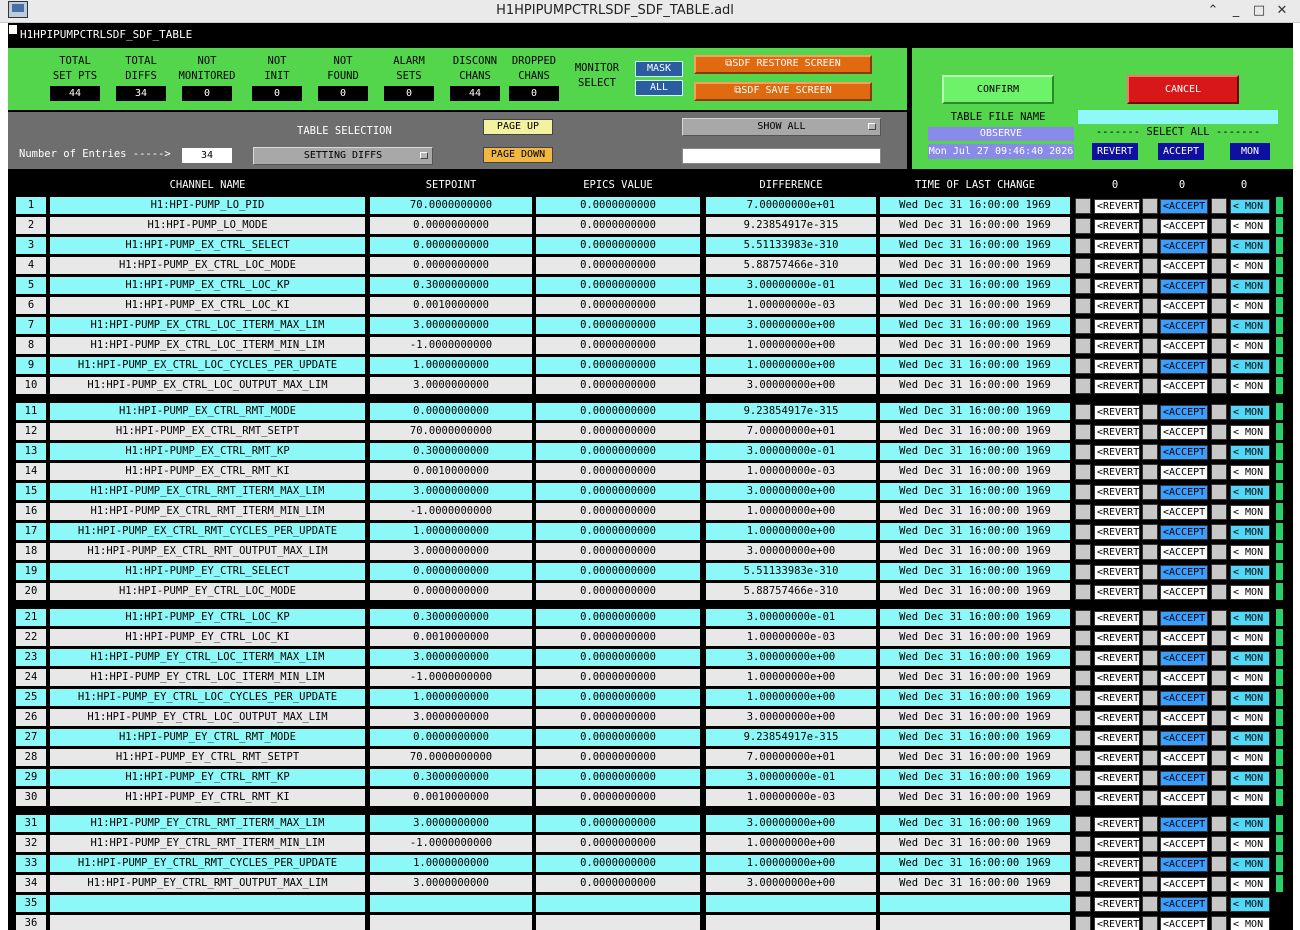 The image size is (1300, 930). What do you see at coordinates (518, 127) in the screenshot?
I see `page-up-button: PAGE UP` at bounding box center [518, 127].